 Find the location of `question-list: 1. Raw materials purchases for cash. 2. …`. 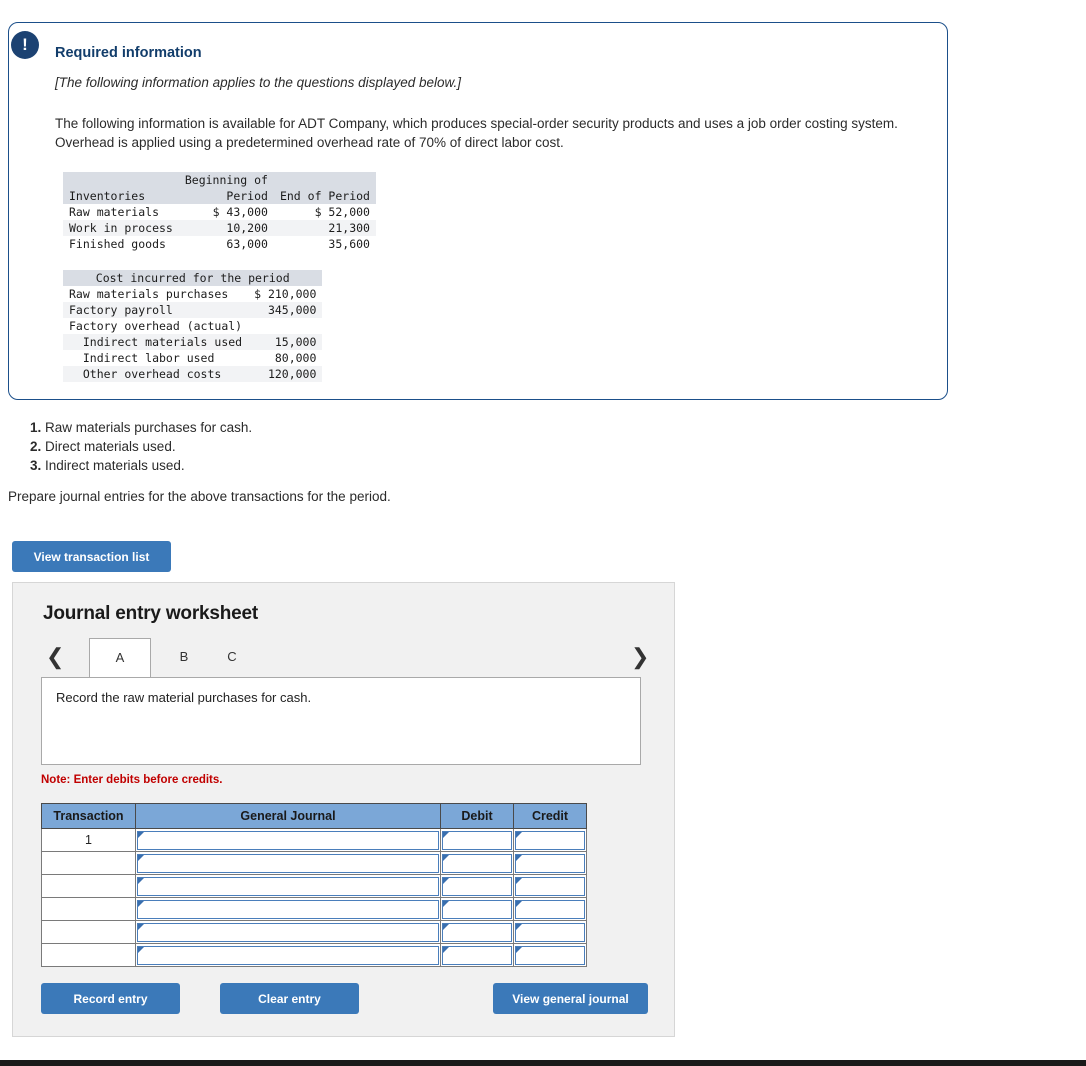

question-list: 1. Raw materials purchases for cash. 2. … is located at coordinates (141, 446).